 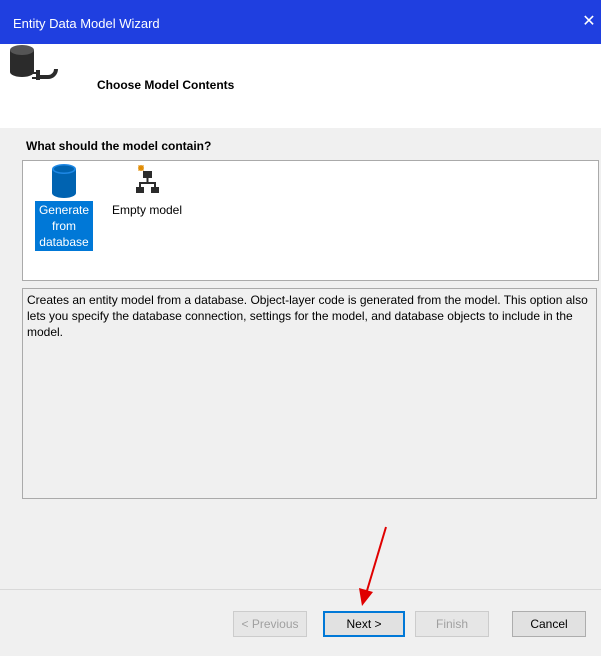 What do you see at coordinates (300, 22) in the screenshot?
I see `title-bar: Entity Data Model Wizard ✕` at bounding box center [300, 22].